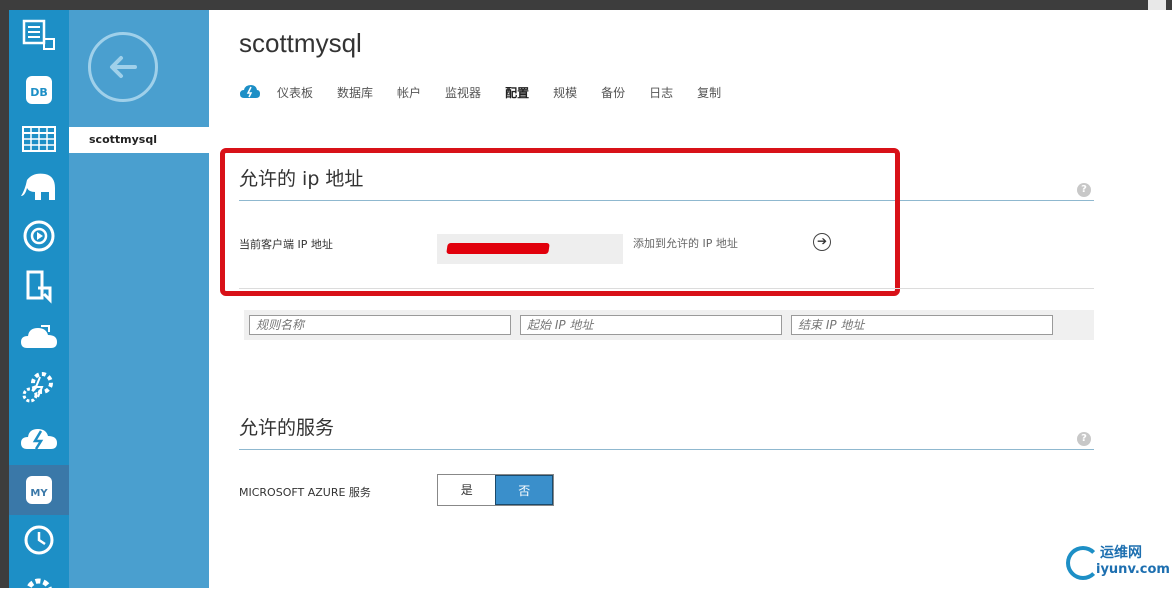  Describe the element at coordinates (922, 325) in the screenshot. I see `end-ip-input` at that location.